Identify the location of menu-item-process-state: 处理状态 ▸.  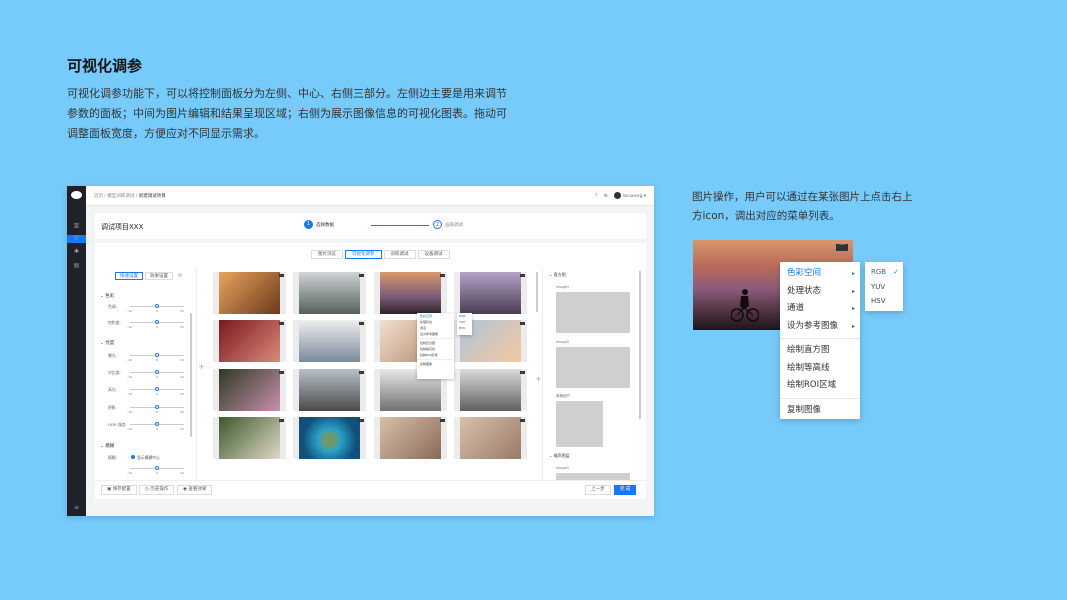
(820, 292).